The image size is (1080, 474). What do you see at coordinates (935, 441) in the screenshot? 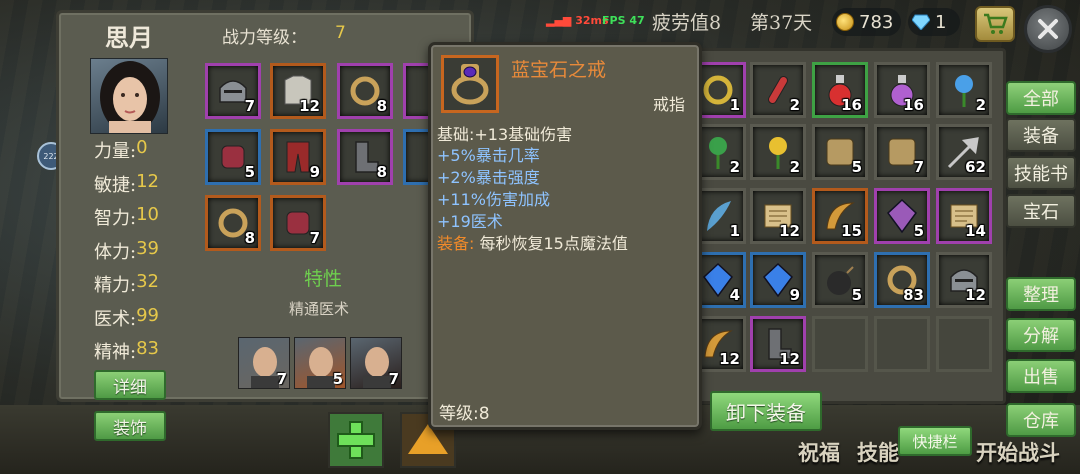
I see `quickbar-button: 快捷栏` at bounding box center [935, 441].